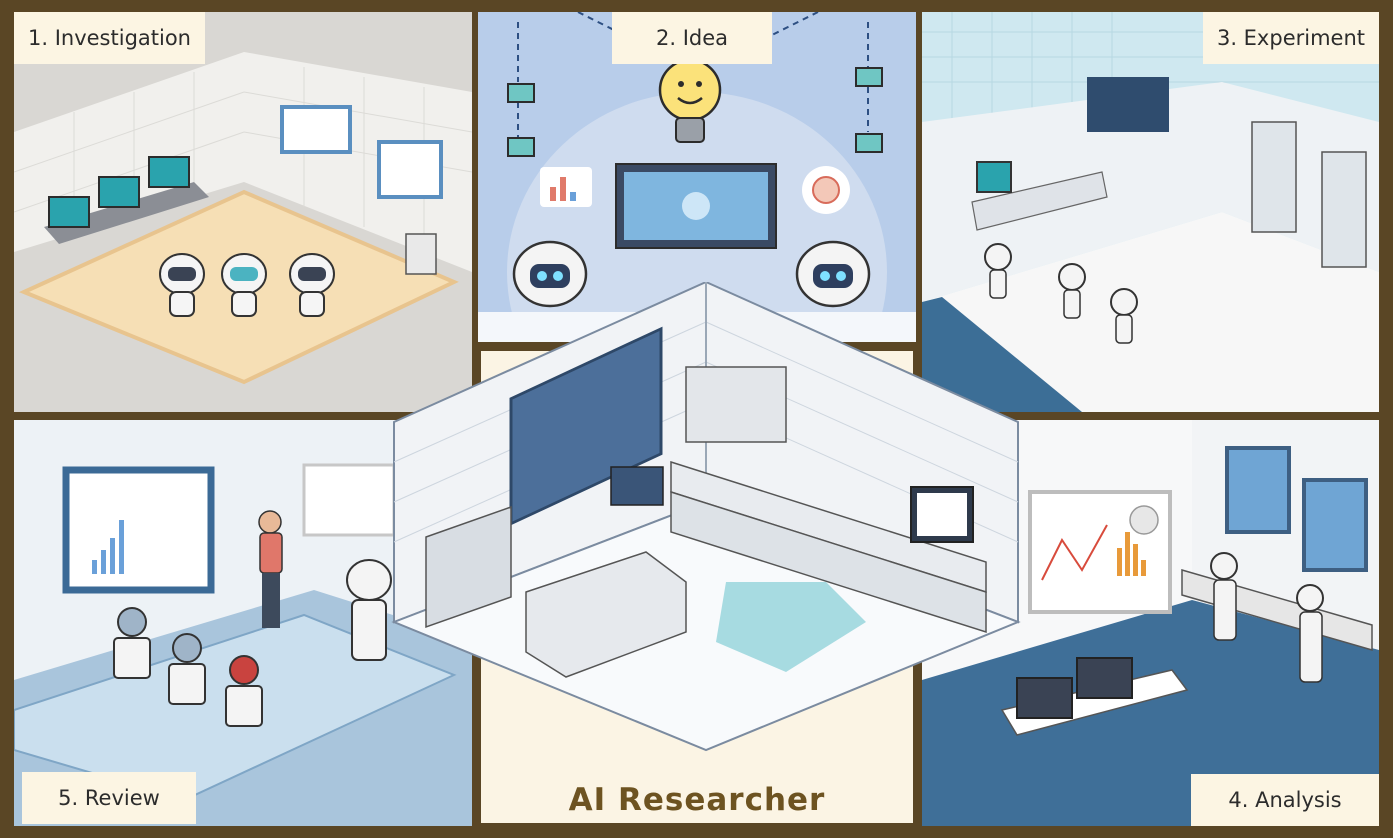  Describe the element at coordinates (1290, 38) in the screenshot. I see `panel-label-experiment: 3. Experiment` at that location.